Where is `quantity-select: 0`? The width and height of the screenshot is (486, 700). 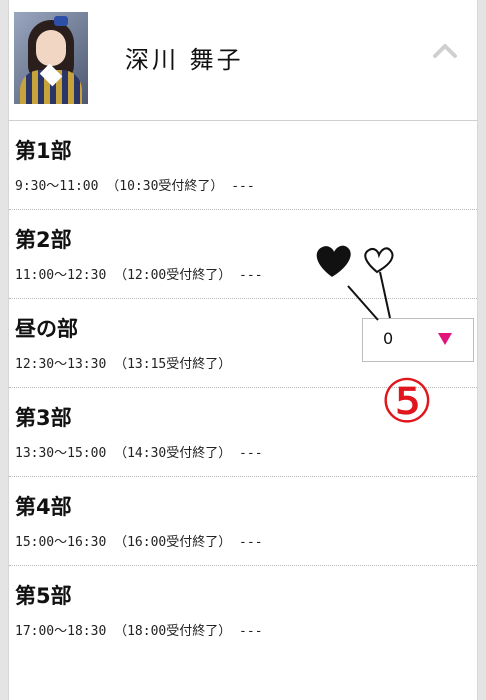
quantity-select: 0 is located at coordinates (418, 340).